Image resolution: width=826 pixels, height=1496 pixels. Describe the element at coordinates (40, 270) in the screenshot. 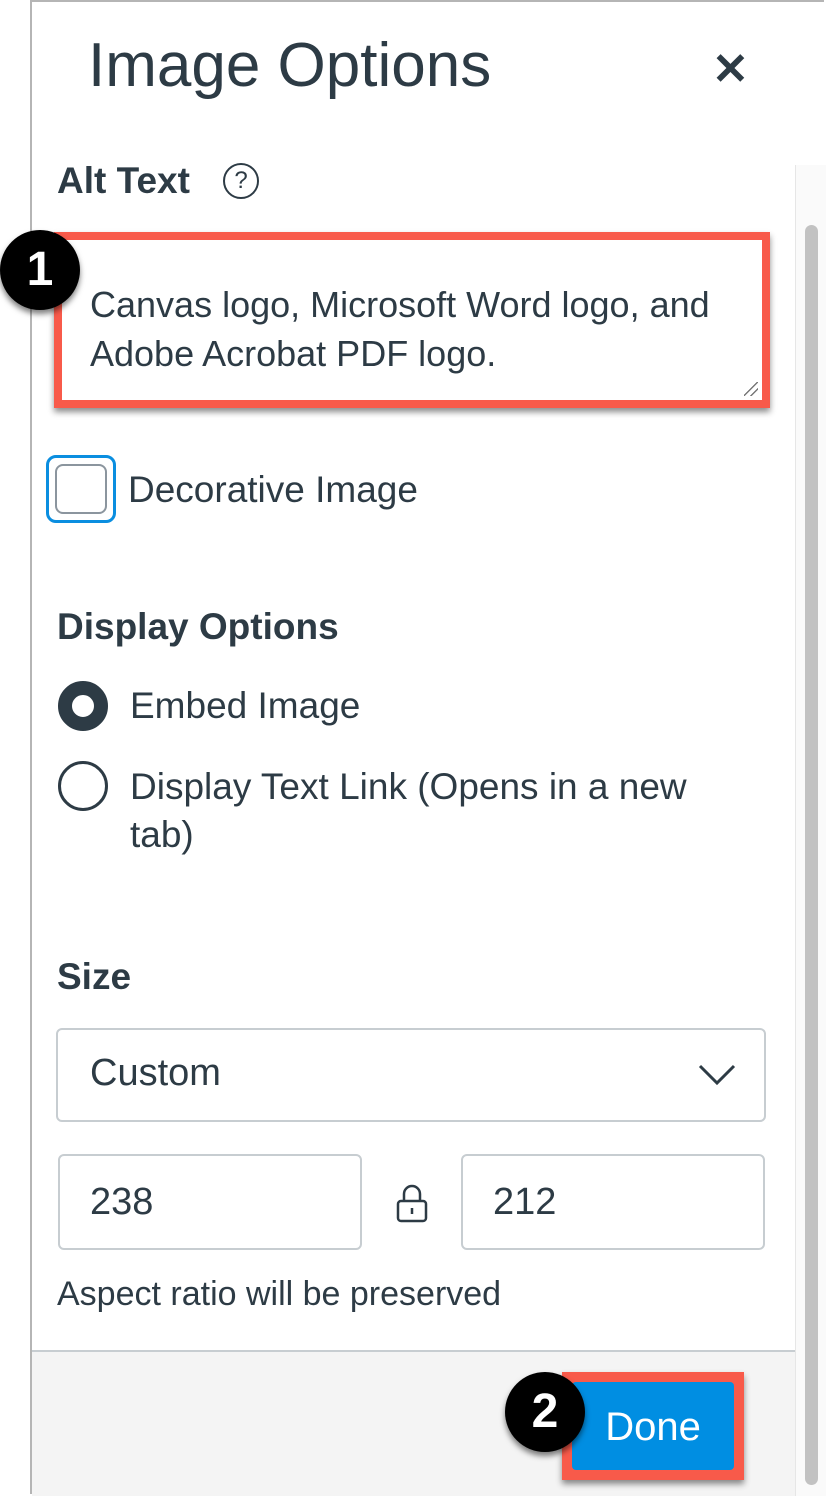

I see `step-1-badge: 1` at that location.